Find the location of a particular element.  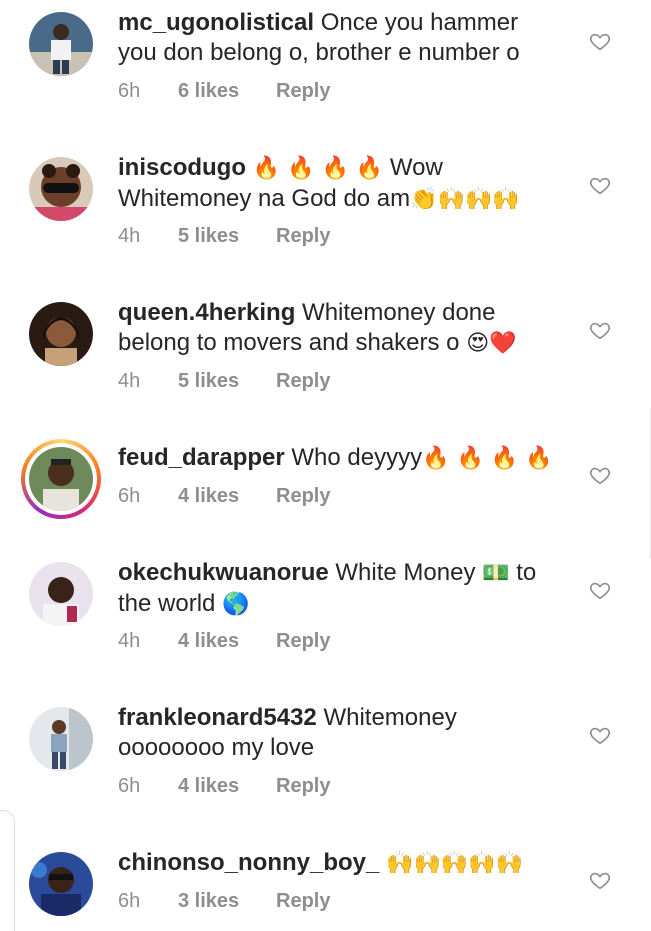

comment-body: Whitemoney is located at coordinates (390, 717).